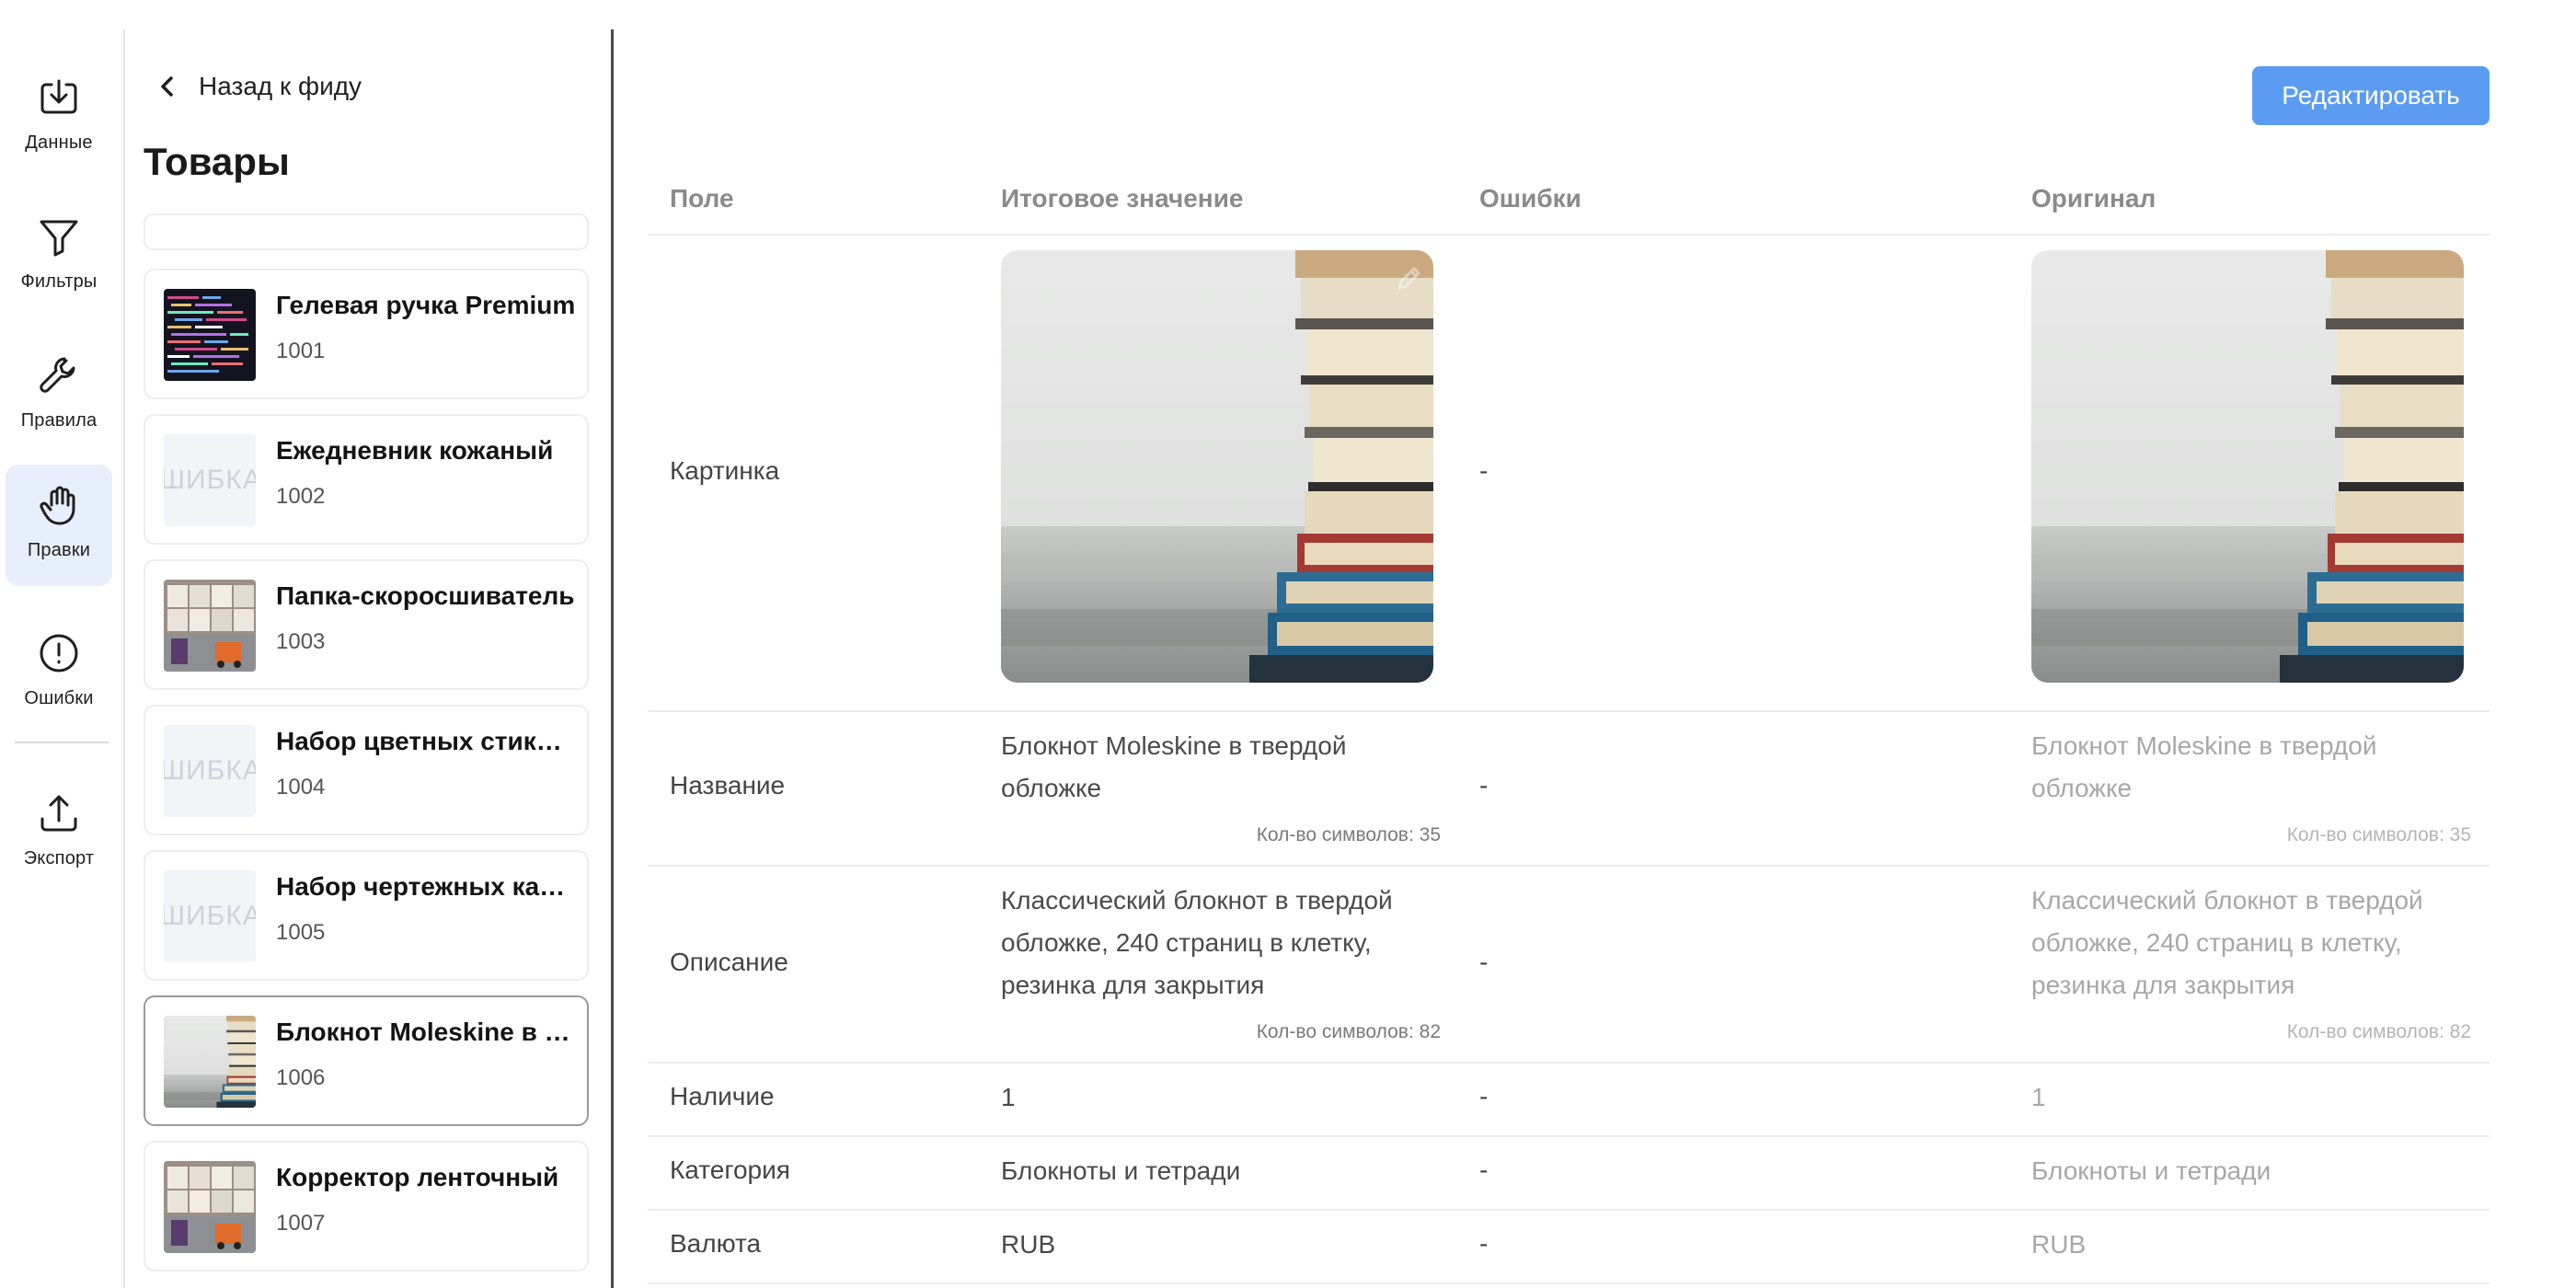 The width and height of the screenshot is (2576, 1288). What do you see at coordinates (59, 550) in the screenshot?
I see `rail-label: Правки` at bounding box center [59, 550].